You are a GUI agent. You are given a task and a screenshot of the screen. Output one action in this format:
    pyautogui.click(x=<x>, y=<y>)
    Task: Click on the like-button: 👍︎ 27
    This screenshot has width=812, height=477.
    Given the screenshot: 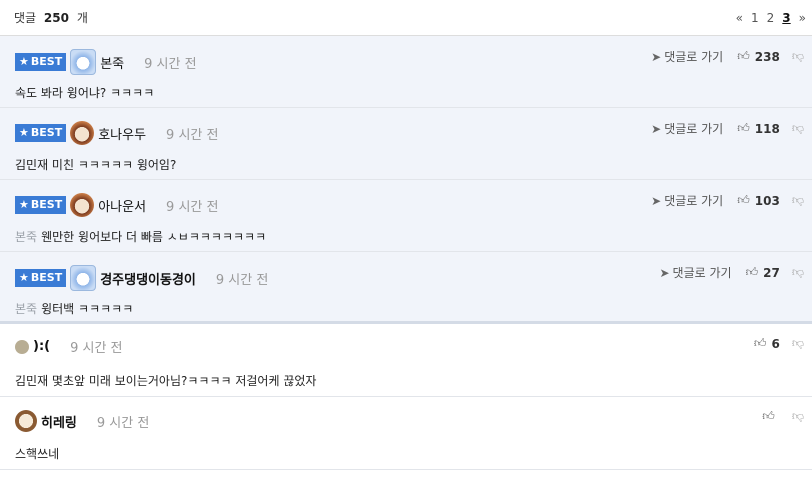 What is the action you would take?
    pyautogui.click(x=763, y=272)
    